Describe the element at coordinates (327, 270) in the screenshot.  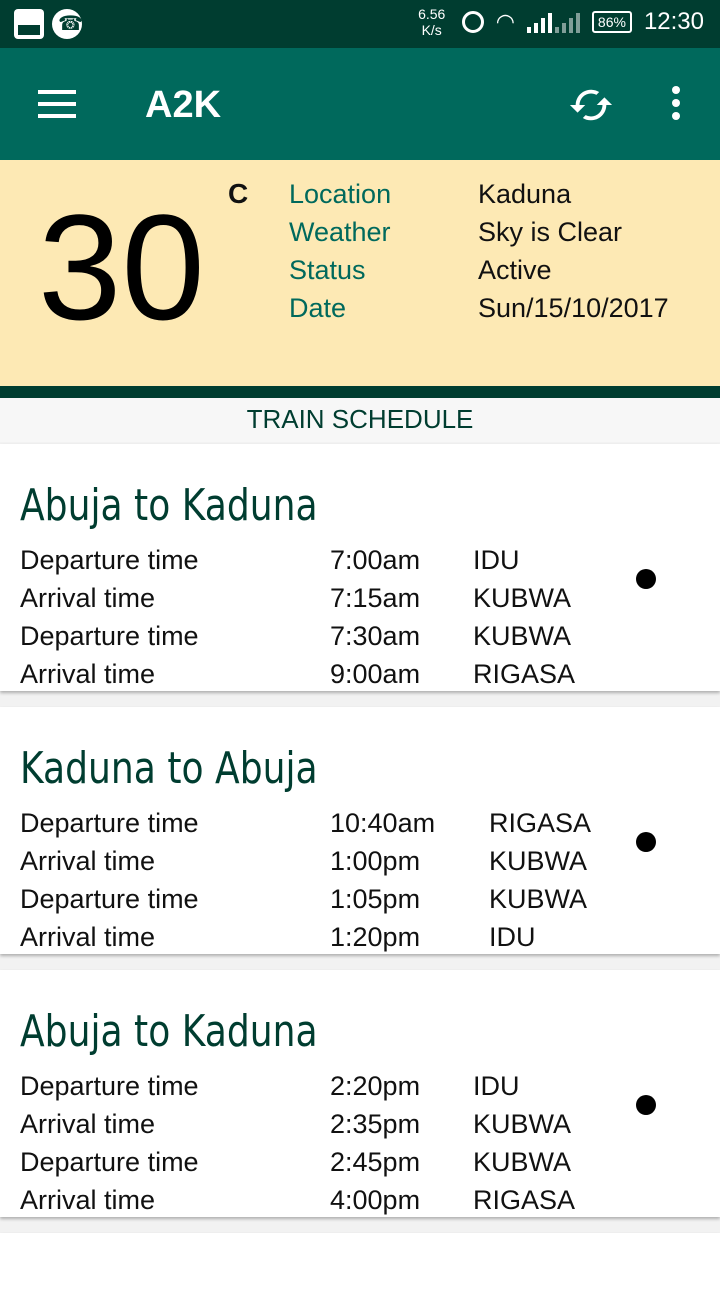
I see `status-label: Status` at that location.